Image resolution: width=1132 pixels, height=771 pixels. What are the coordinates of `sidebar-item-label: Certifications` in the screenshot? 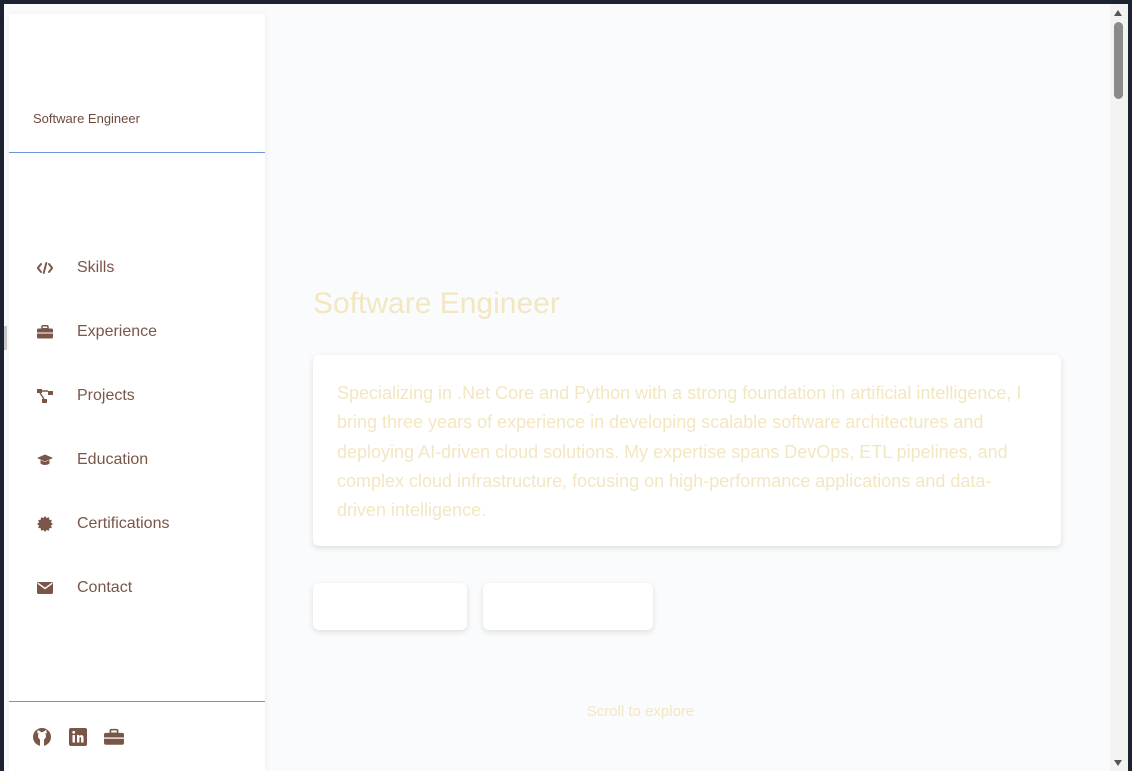 It's located at (123, 523).